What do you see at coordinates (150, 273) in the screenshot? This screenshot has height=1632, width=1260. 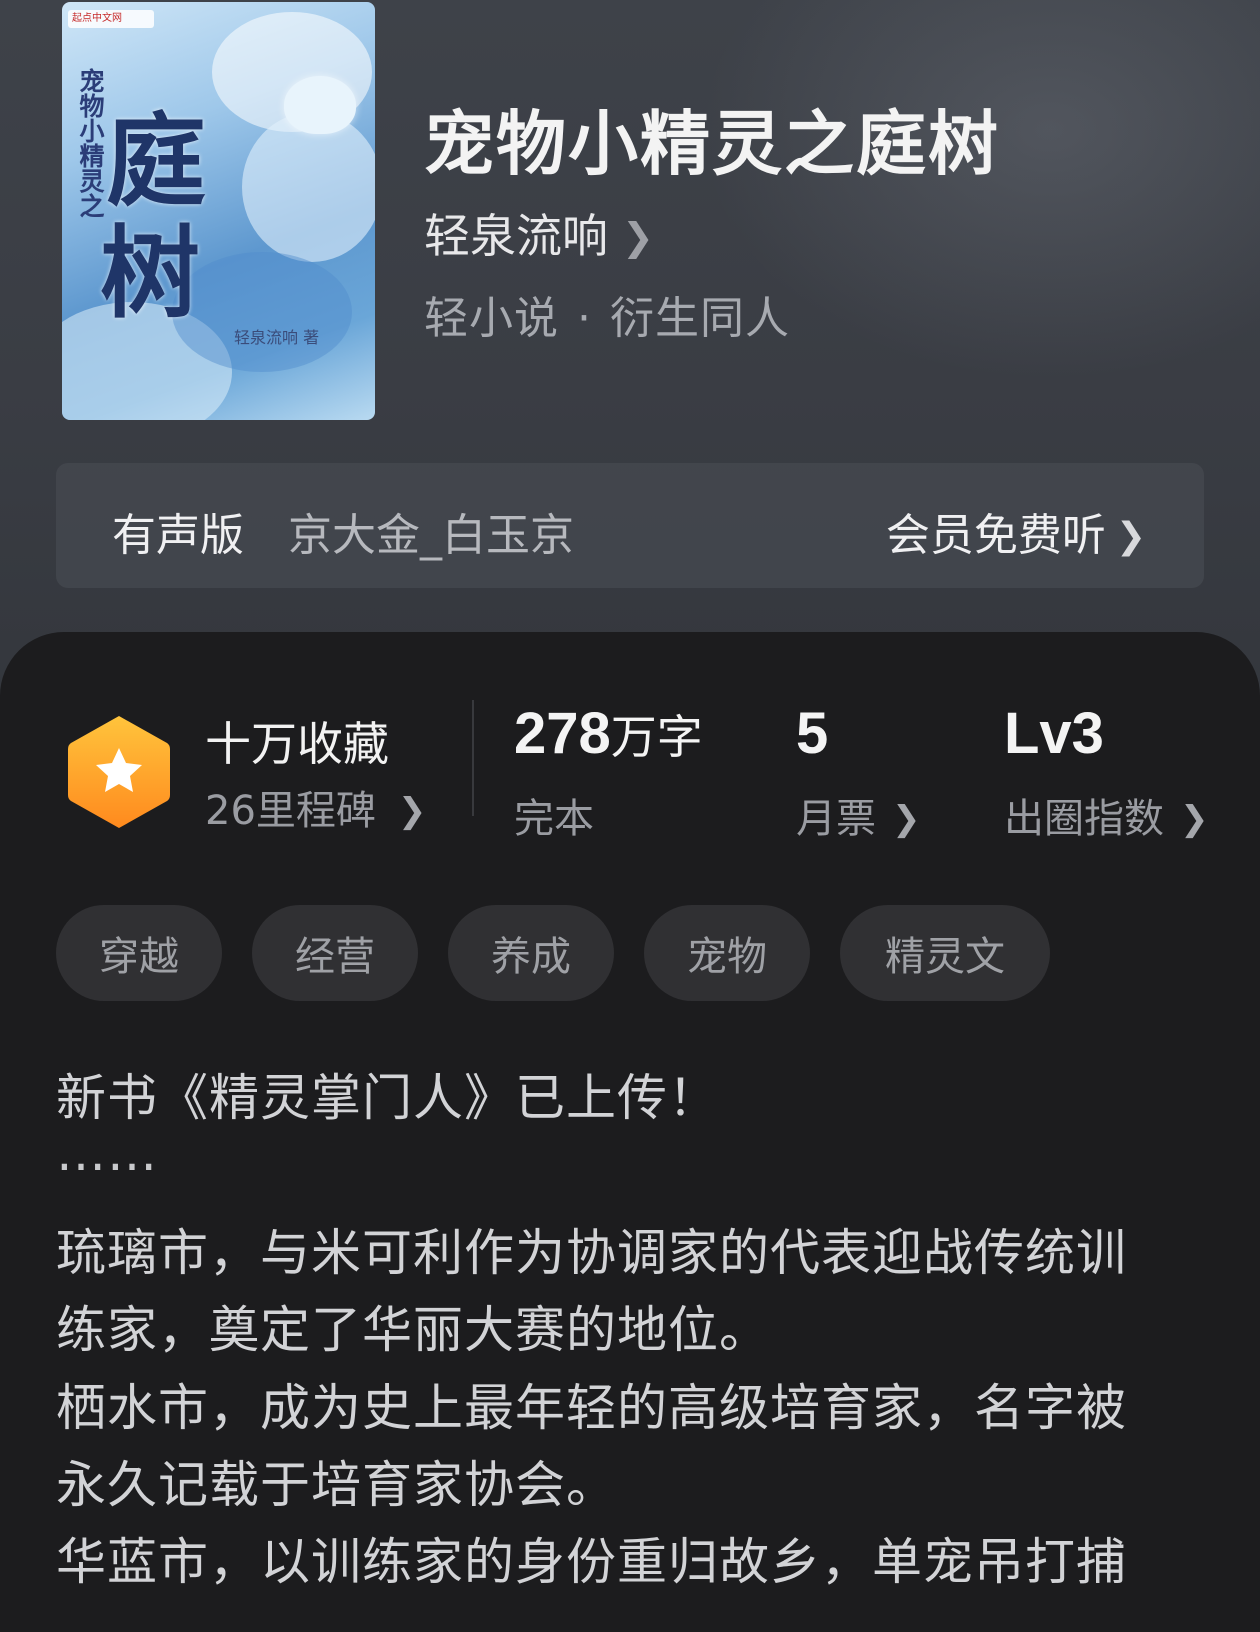 I see `cover-title-char: 树` at bounding box center [150, 273].